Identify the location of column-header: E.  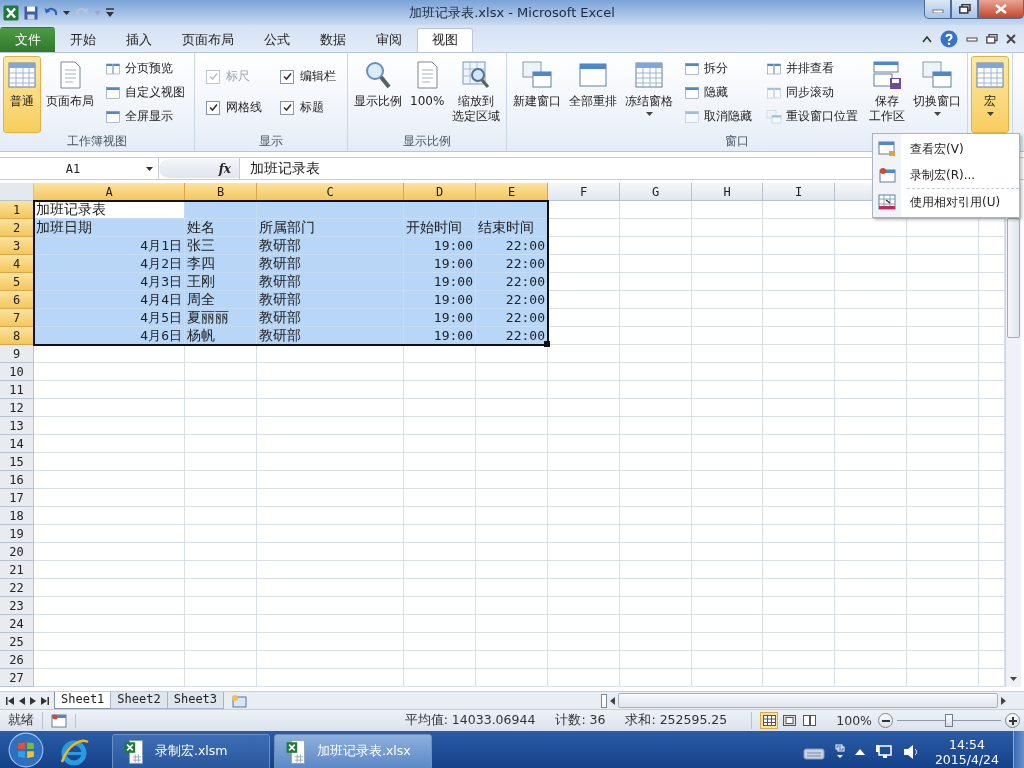
(512, 192).